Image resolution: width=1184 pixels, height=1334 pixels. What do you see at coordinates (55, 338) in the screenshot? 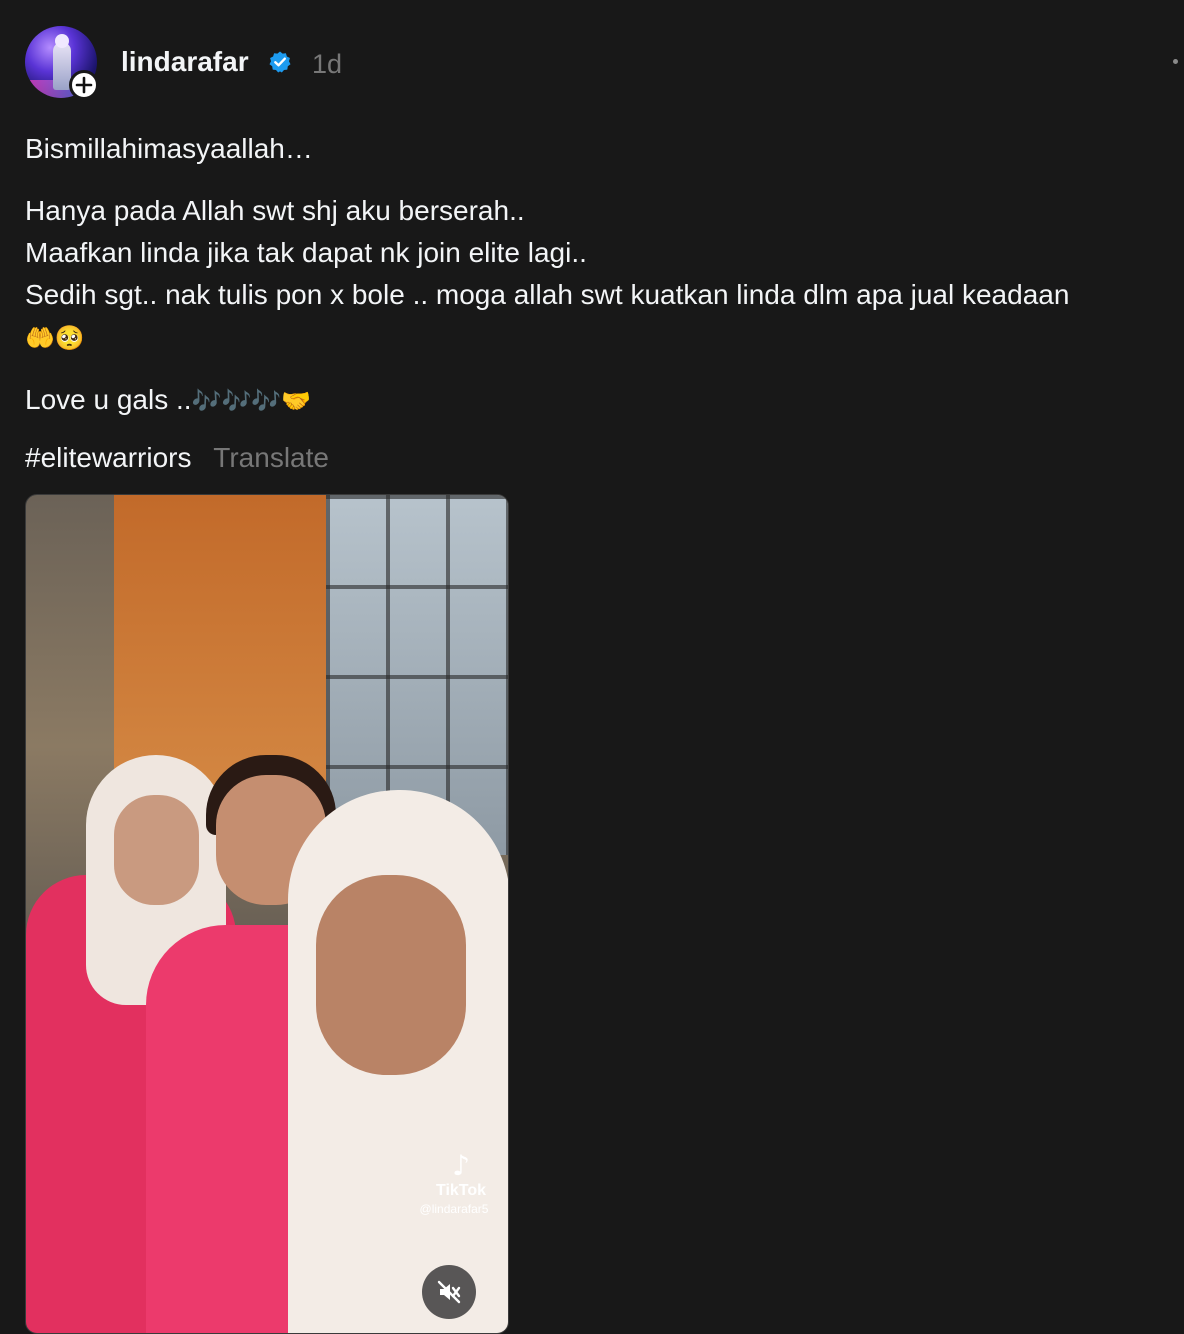
I see `caption-line-4-emoji: 🤲🥺` at bounding box center [55, 338].